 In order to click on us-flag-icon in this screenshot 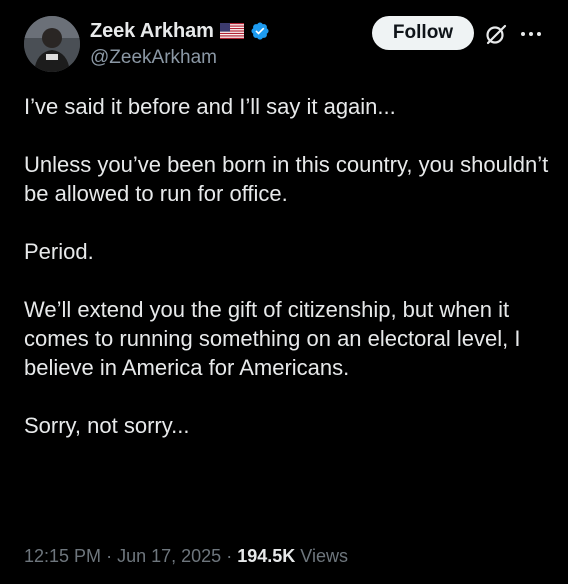, I will do `click(231, 31)`.